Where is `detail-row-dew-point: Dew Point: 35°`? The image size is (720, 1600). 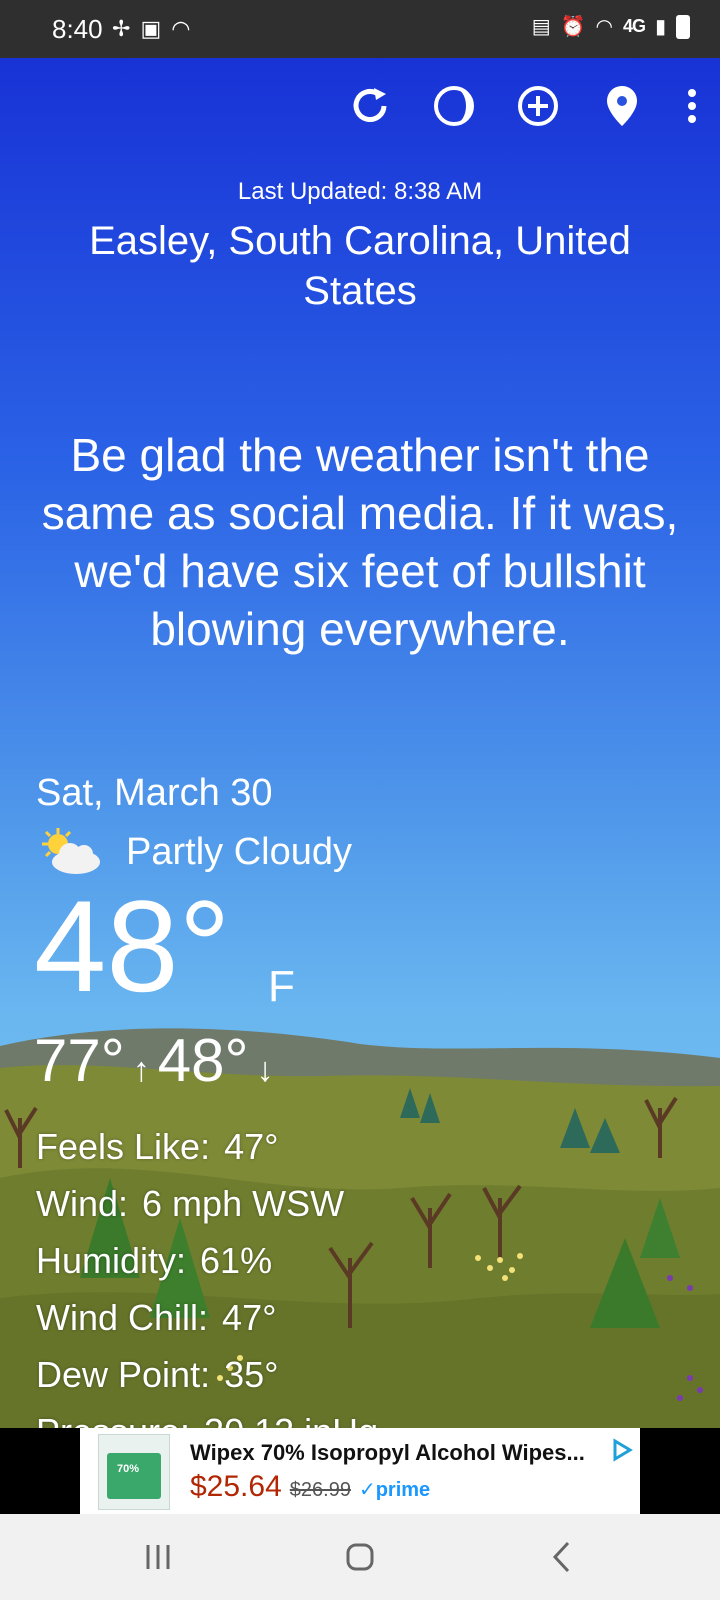 detail-row-dew-point: Dew Point: 35° is located at coordinates (207, 1374).